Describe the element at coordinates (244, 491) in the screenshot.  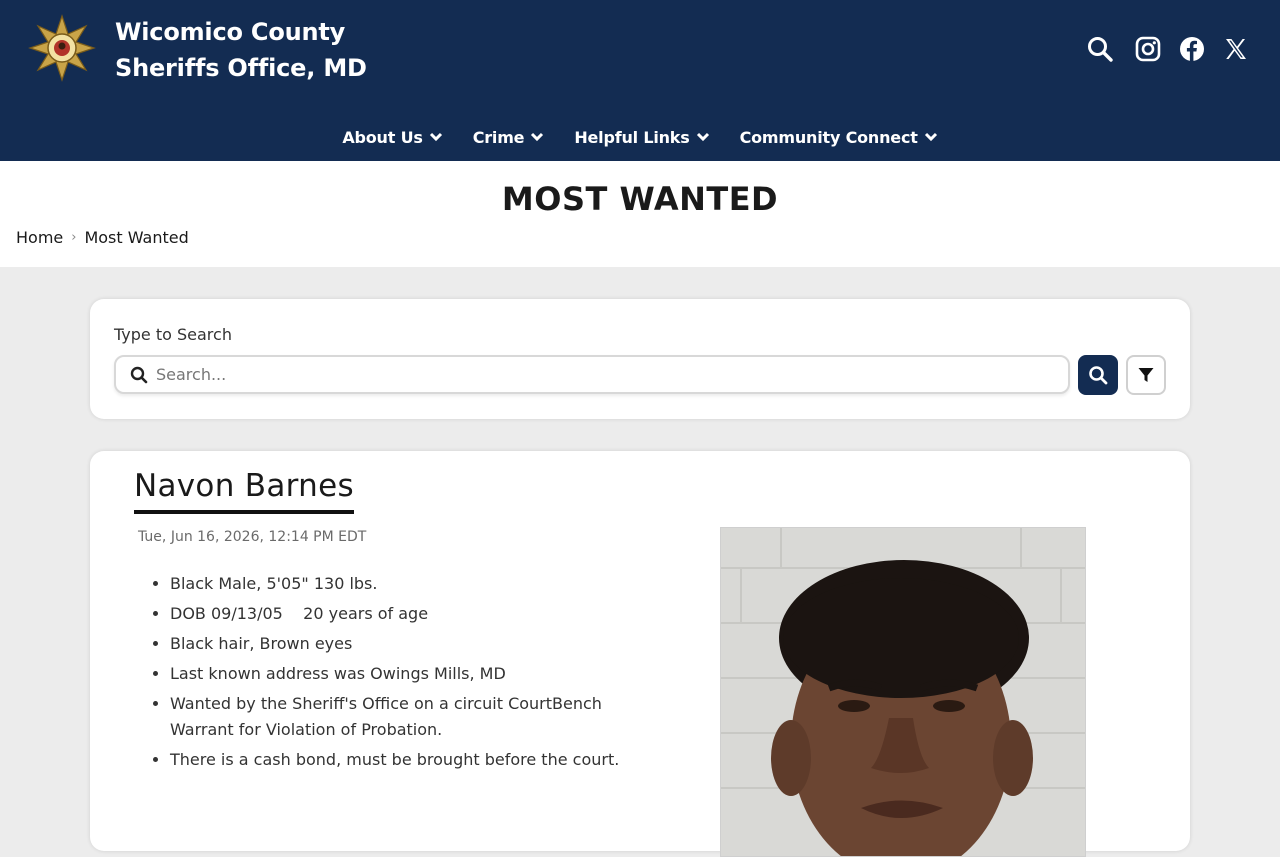
I see `wanted-name: Navon Barnes` at that location.